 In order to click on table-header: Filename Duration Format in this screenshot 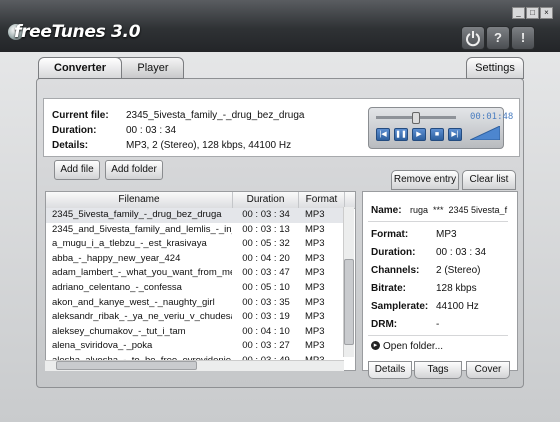, I will do `click(200, 200)`.